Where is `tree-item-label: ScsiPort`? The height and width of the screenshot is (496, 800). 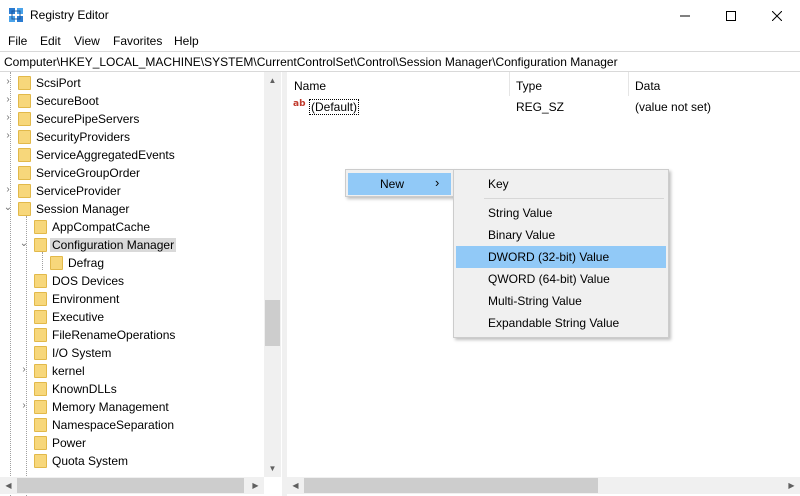
tree-item-label: ScsiPort is located at coordinates (58, 83).